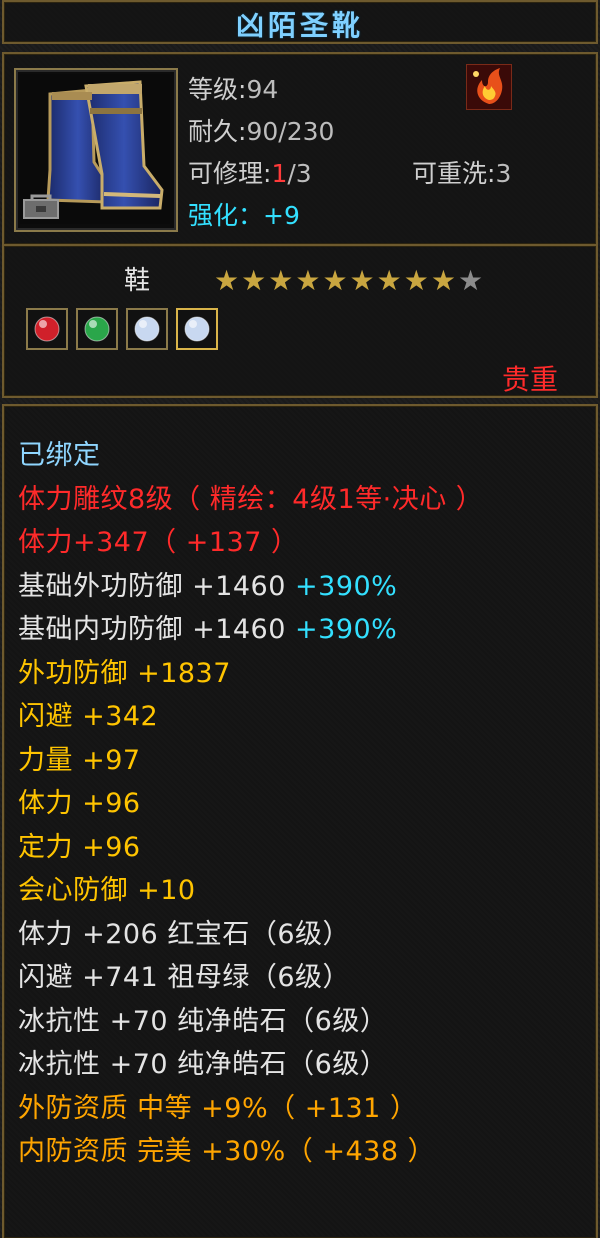 This screenshot has width=600, height=1238. What do you see at coordinates (529, 379) in the screenshot?
I see `quality-label: 贵重` at bounding box center [529, 379].